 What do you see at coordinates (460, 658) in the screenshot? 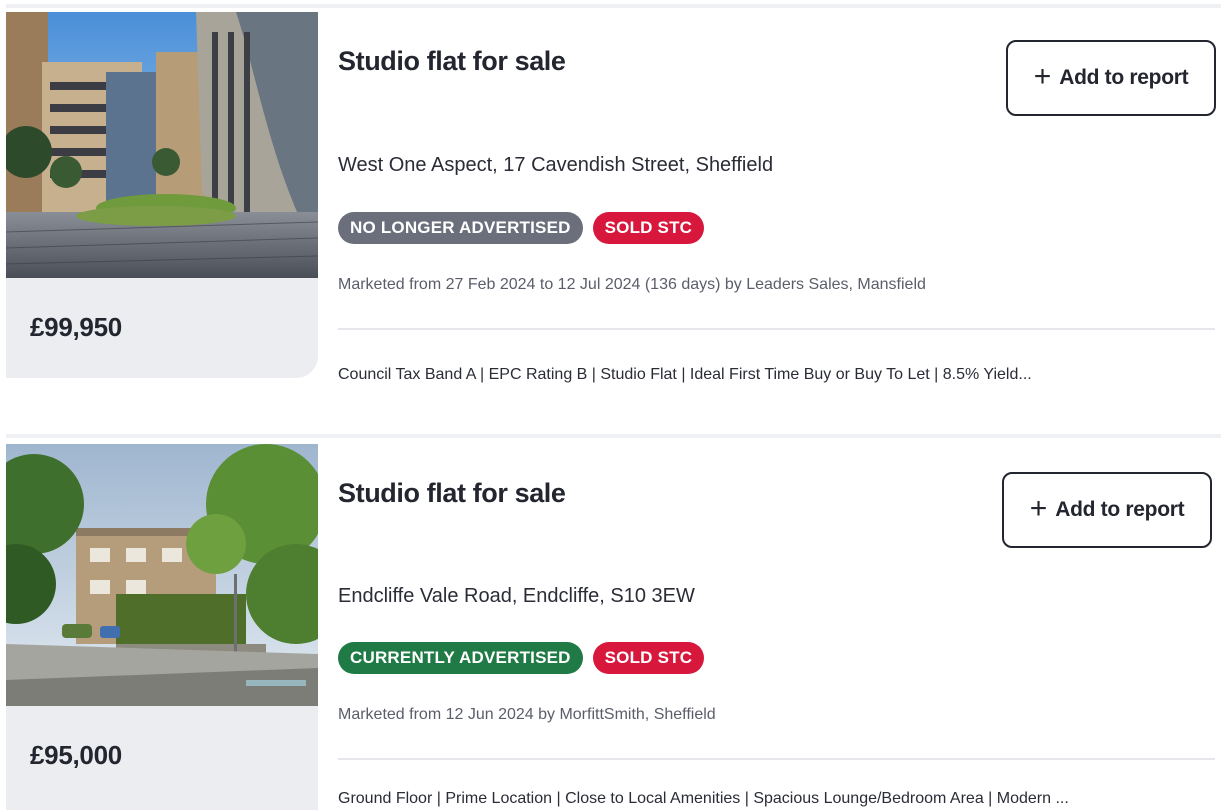
I see `status-badge-advertising: CURRENTLY ADVERTISED` at bounding box center [460, 658].